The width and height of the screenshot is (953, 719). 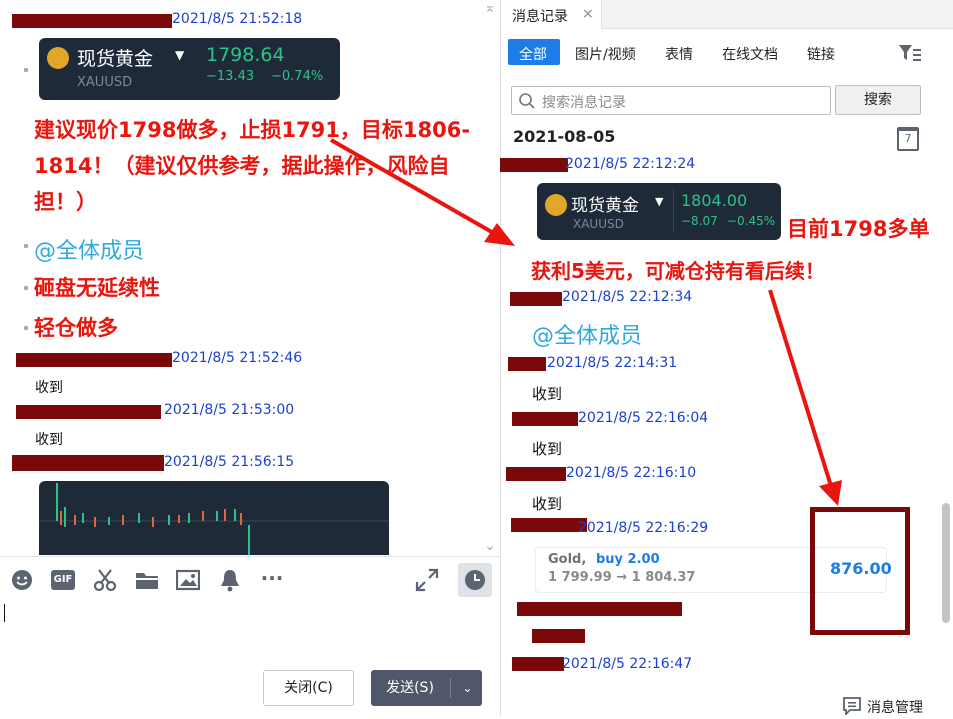 What do you see at coordinates (671, 100) in the screenshot?
I see `search-input: 搜索消息记录` at bounding box center [671, 100].